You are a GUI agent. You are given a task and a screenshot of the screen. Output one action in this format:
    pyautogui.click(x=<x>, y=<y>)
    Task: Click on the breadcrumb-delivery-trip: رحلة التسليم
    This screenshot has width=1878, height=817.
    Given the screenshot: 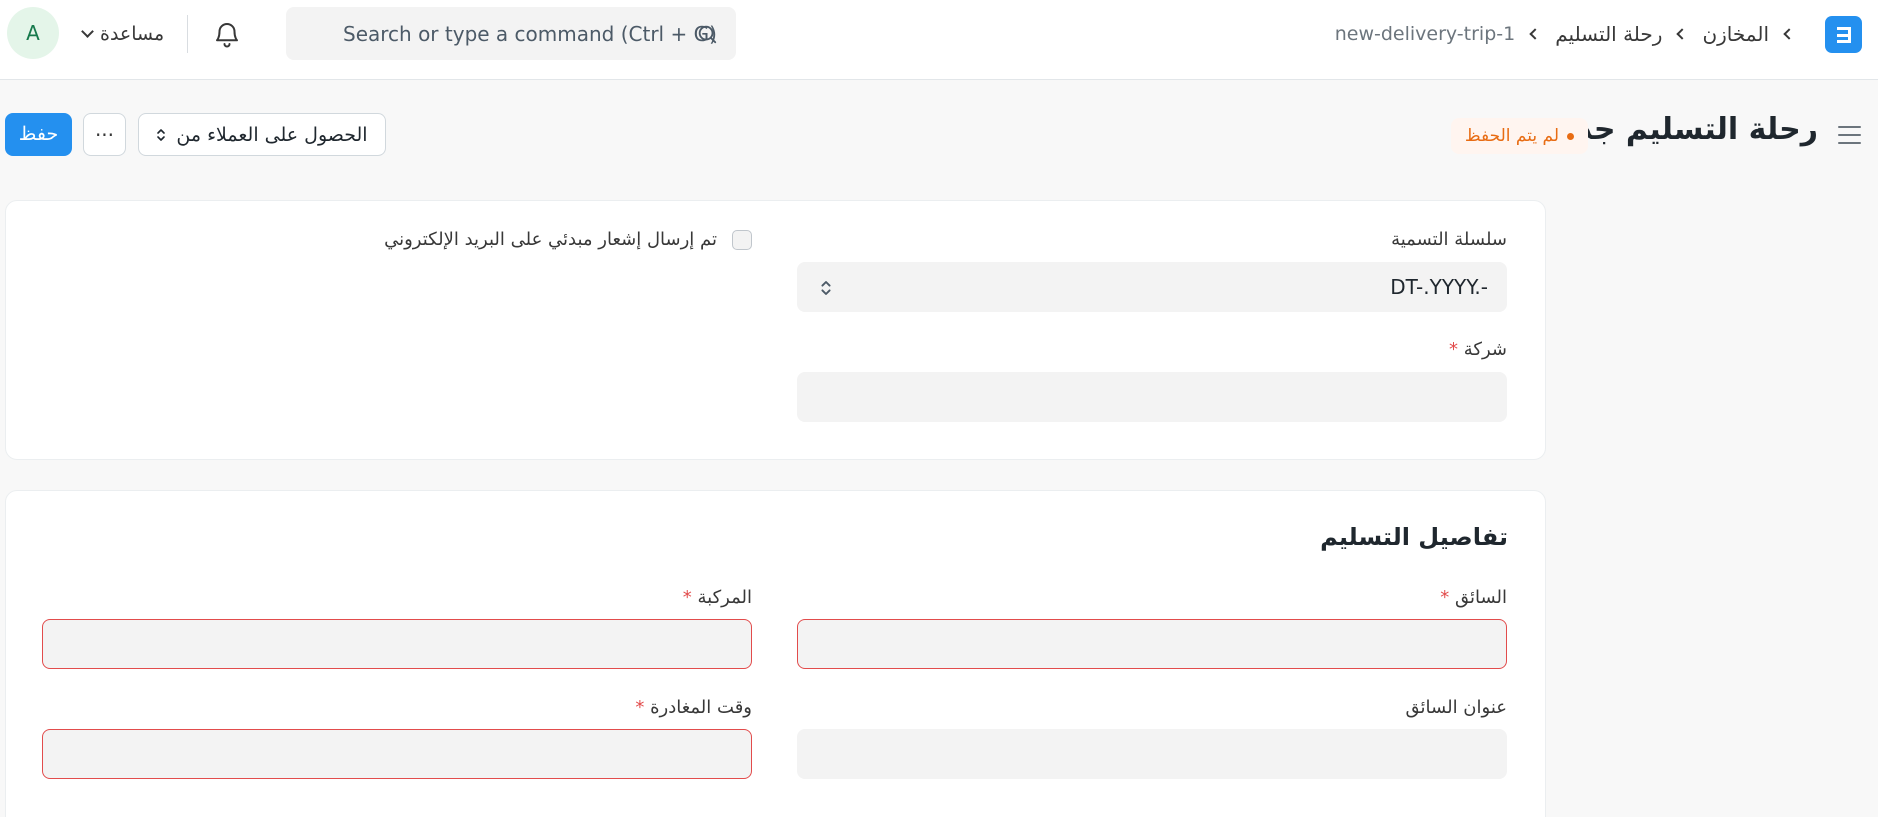 What is the action you would take?
    pyautogui.click(x=1608, y=34)
    